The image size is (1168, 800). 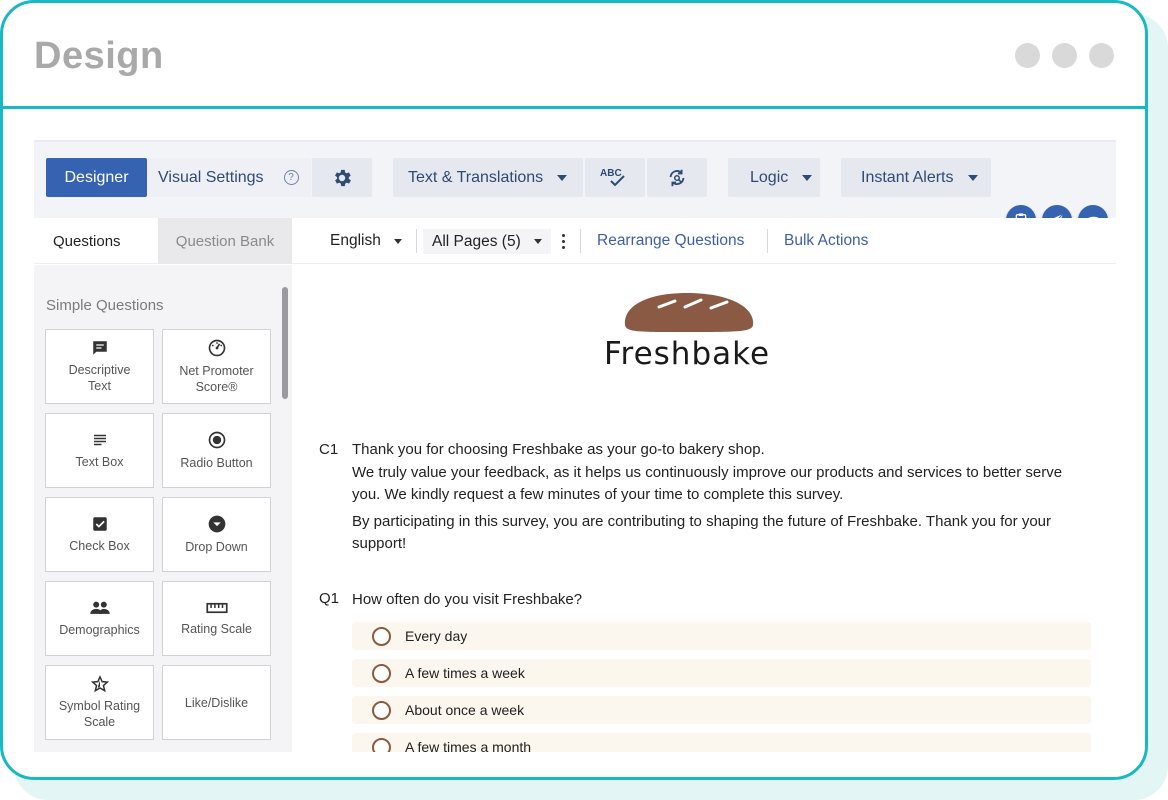 I want to click on people-icon, so click(x=99, y=607).